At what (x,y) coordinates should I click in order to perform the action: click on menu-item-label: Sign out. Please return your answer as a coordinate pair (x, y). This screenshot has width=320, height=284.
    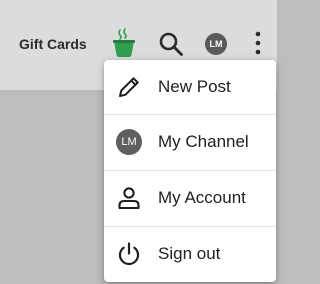
    Looking at the image, I should click on (189, 253).